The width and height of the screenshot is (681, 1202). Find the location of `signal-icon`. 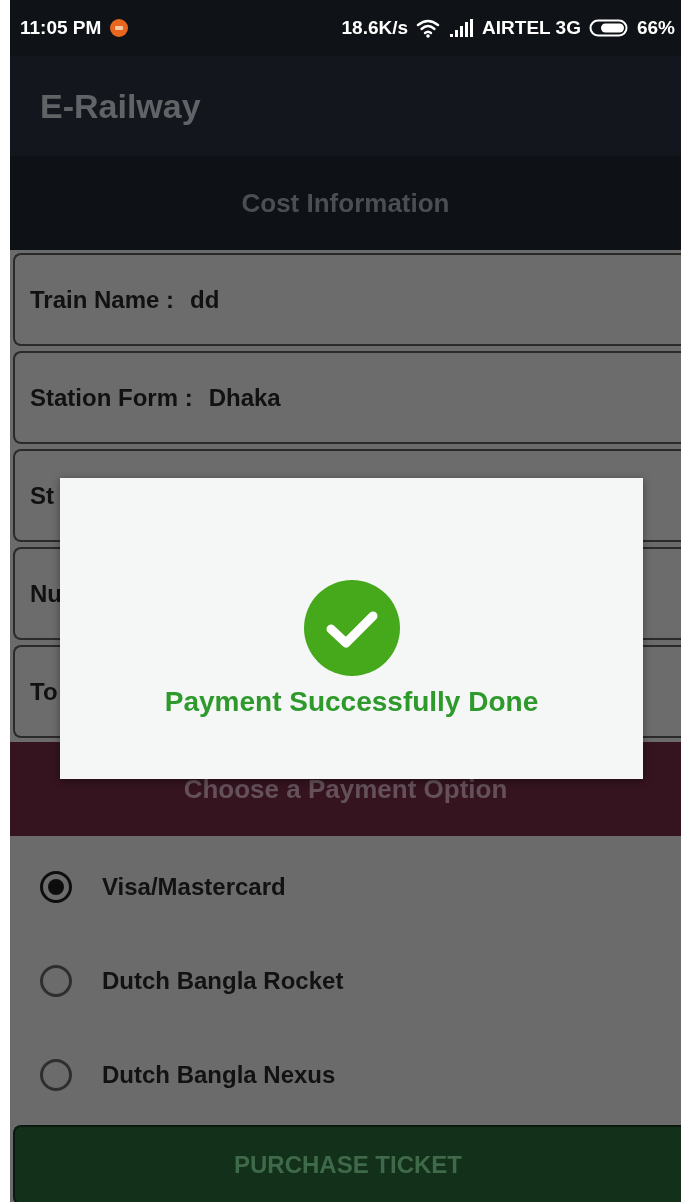

signal-icon is located at coordinates (461, 28).